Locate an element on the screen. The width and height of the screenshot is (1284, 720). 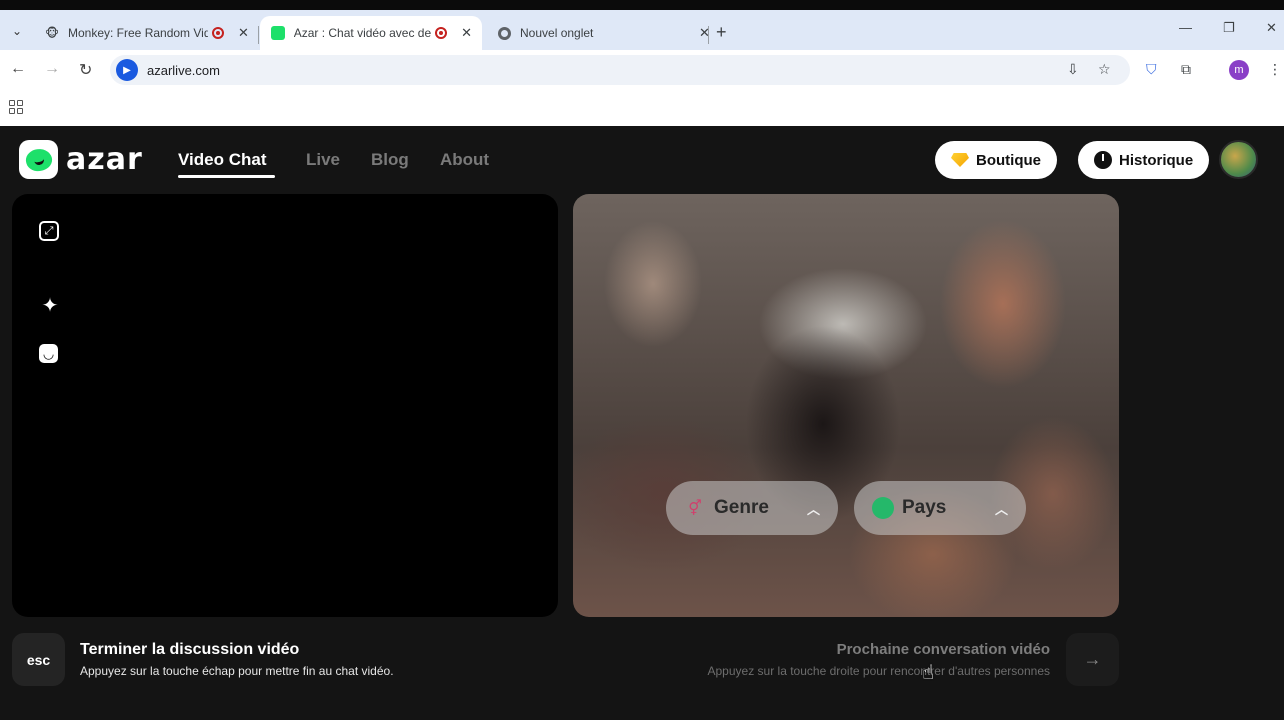
nav-video-chat: Video Chat is located at coordinates (222, 160).